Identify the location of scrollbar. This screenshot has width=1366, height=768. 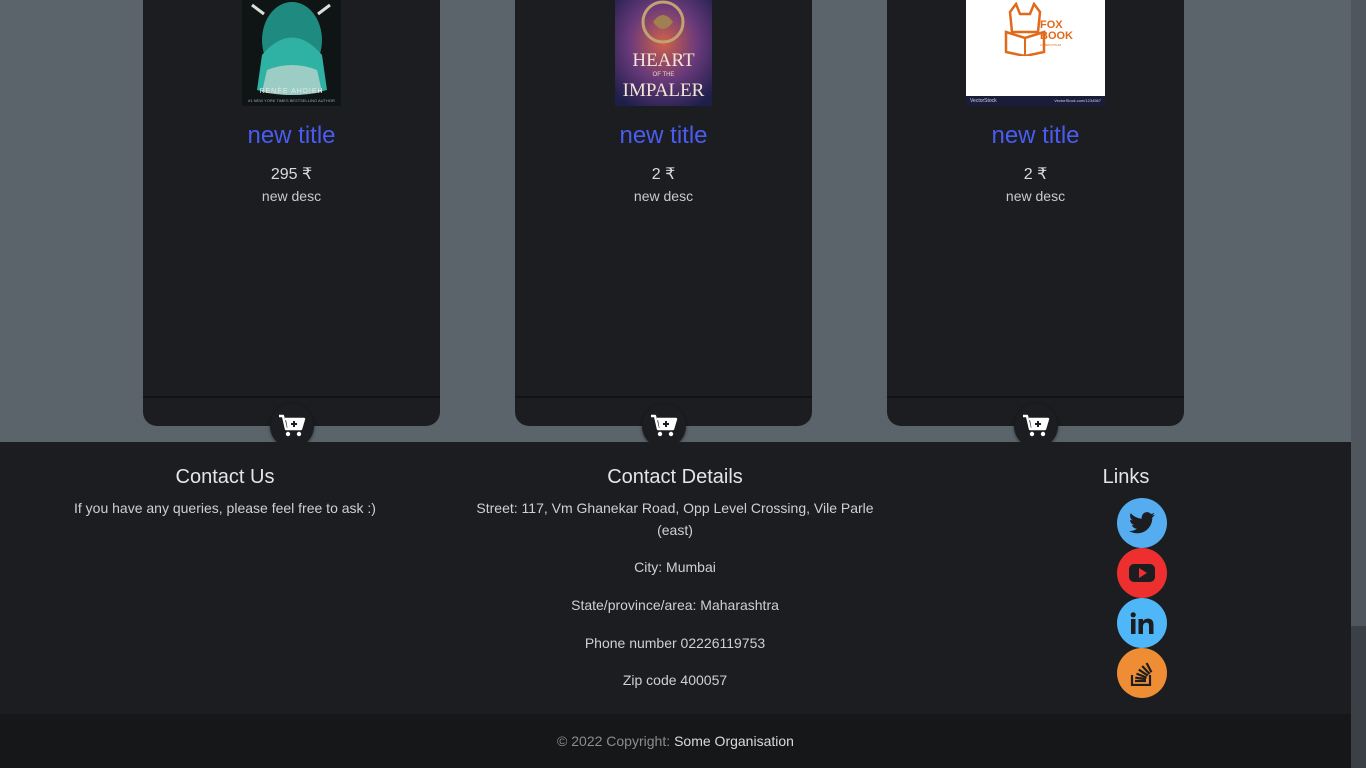
(1358, 384).